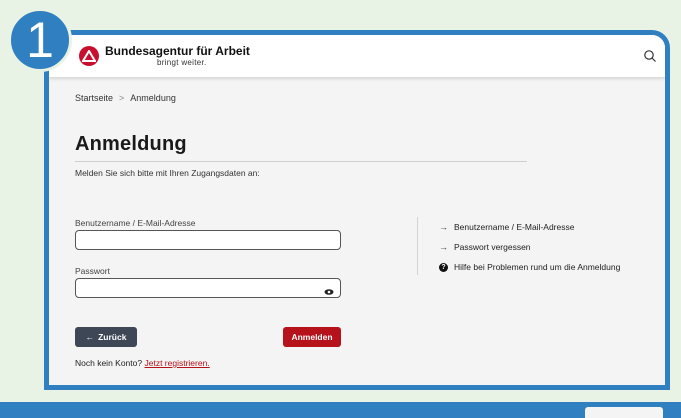 The image size is (681, 418). What do you see at coordinates (176, 363) in the screenshot?
I see `register-link: Jetzt registrieren.` at bounding box center [176, 363].